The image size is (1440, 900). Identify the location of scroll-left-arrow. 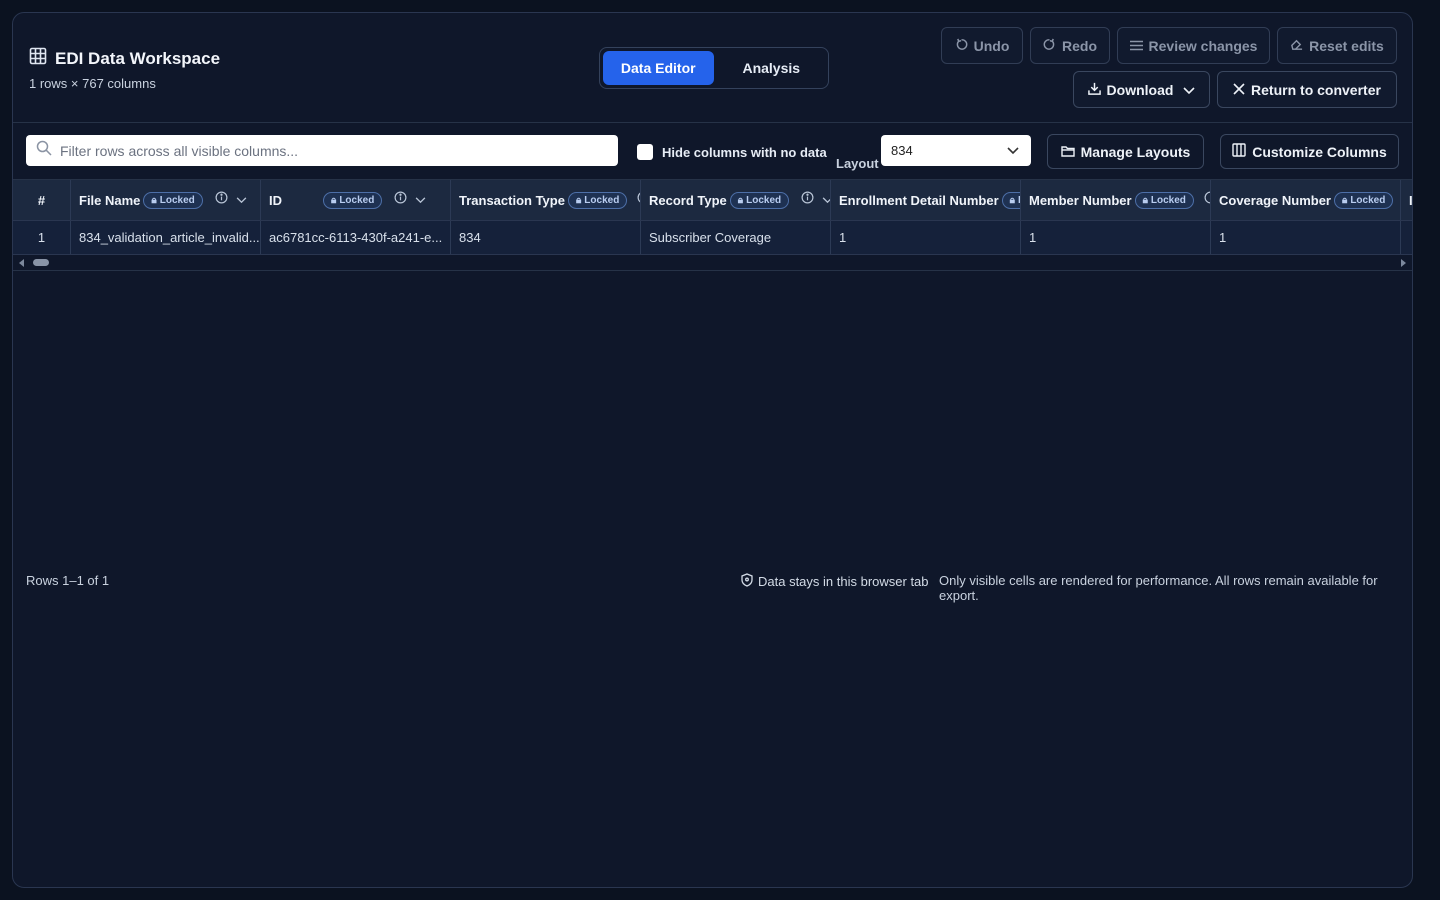
(21, 263).